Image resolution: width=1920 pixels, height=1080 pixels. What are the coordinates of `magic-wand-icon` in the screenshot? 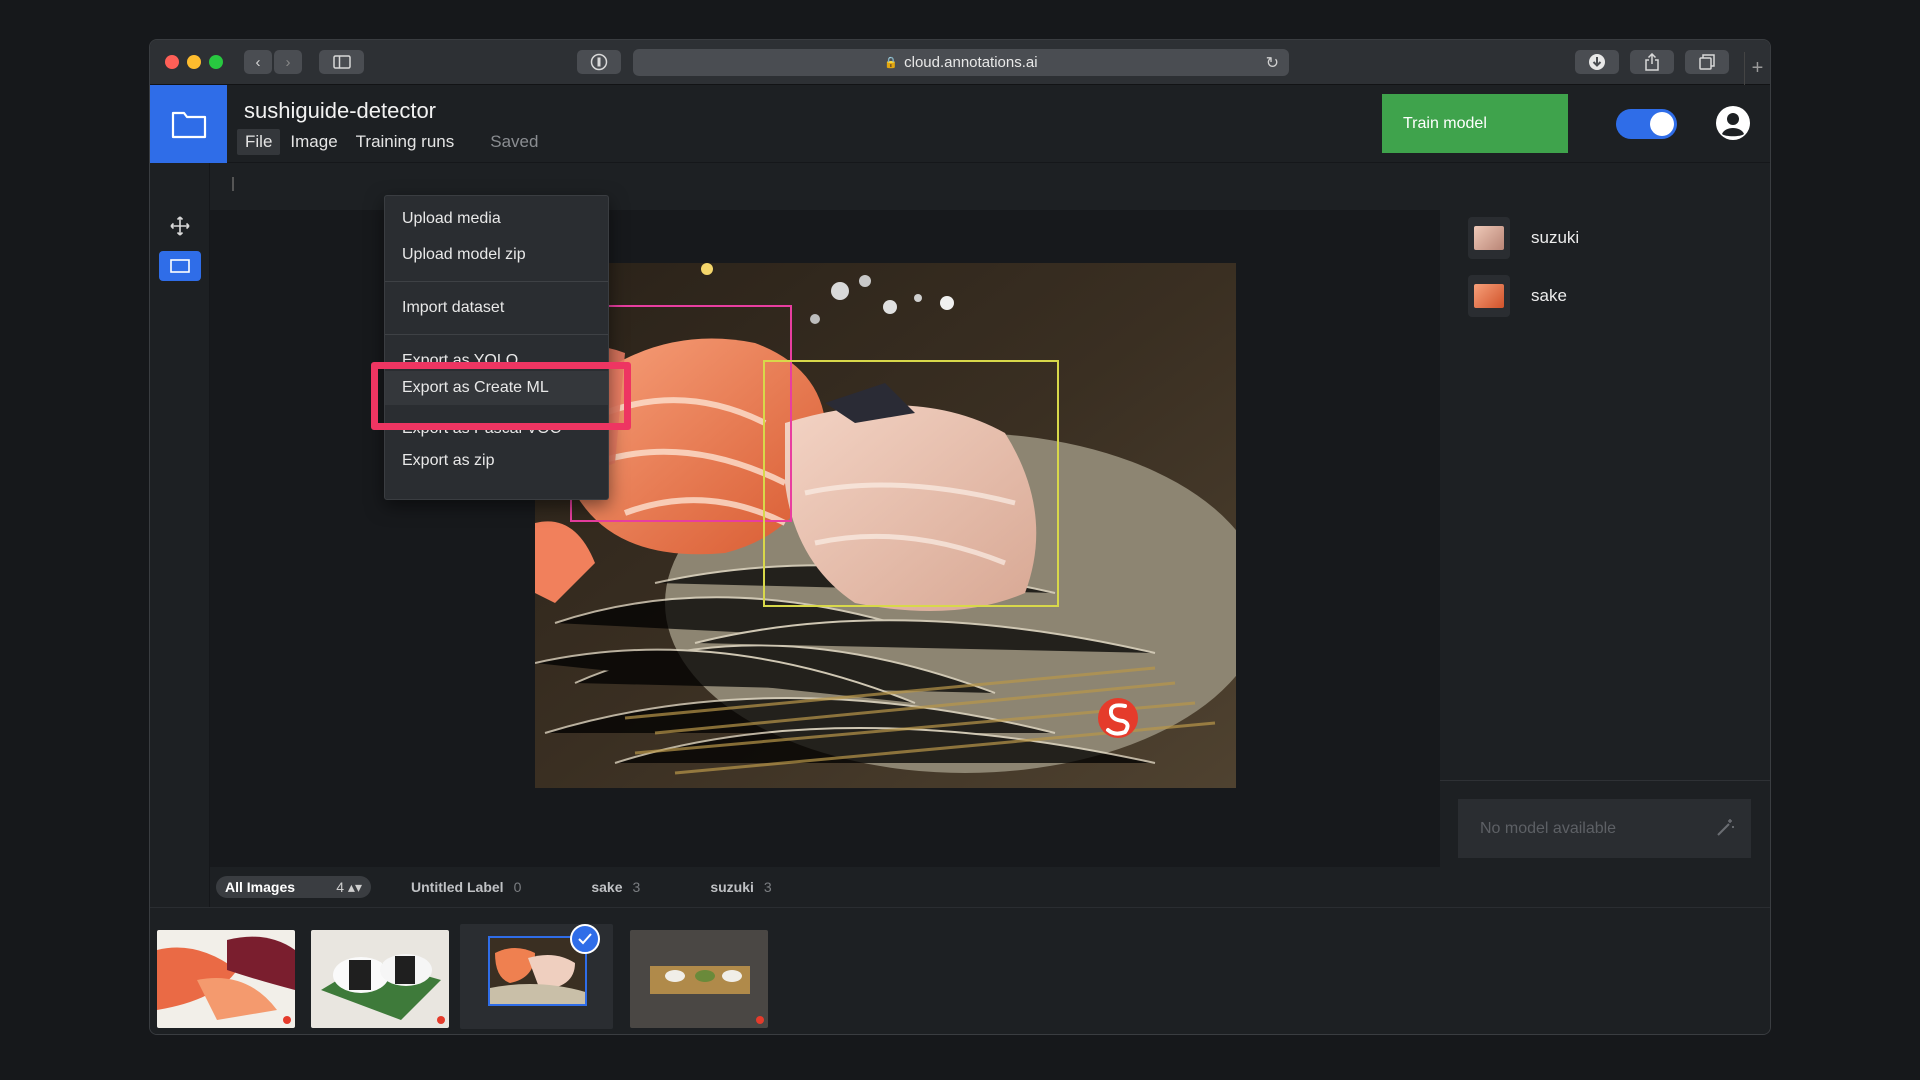 It's located at (1725, 827).